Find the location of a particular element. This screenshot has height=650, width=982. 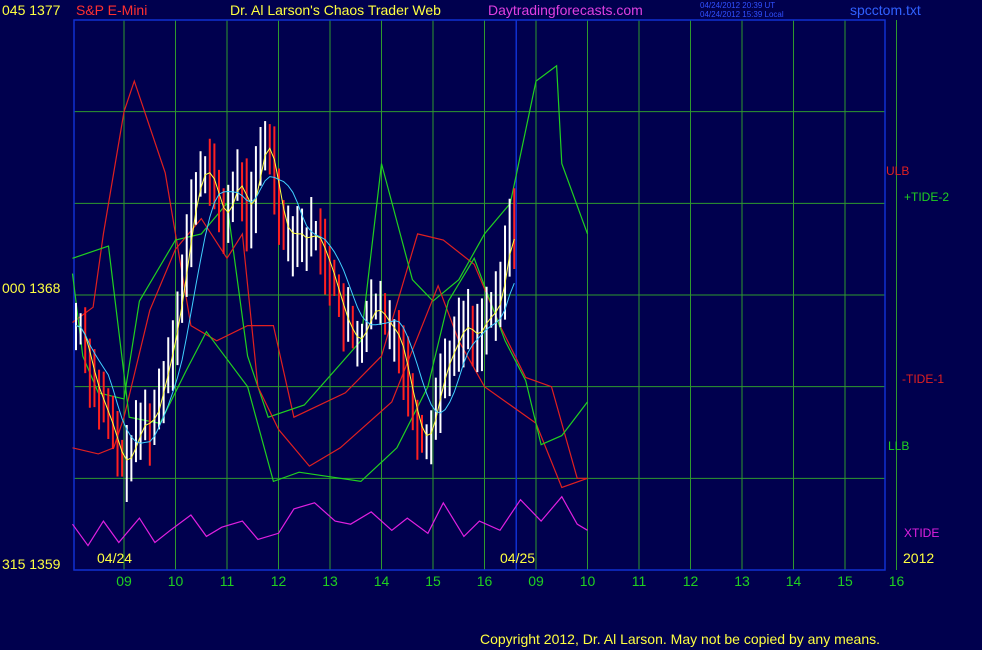

y-label-bottom: 315 1359 is located at coordinates (31, 564).